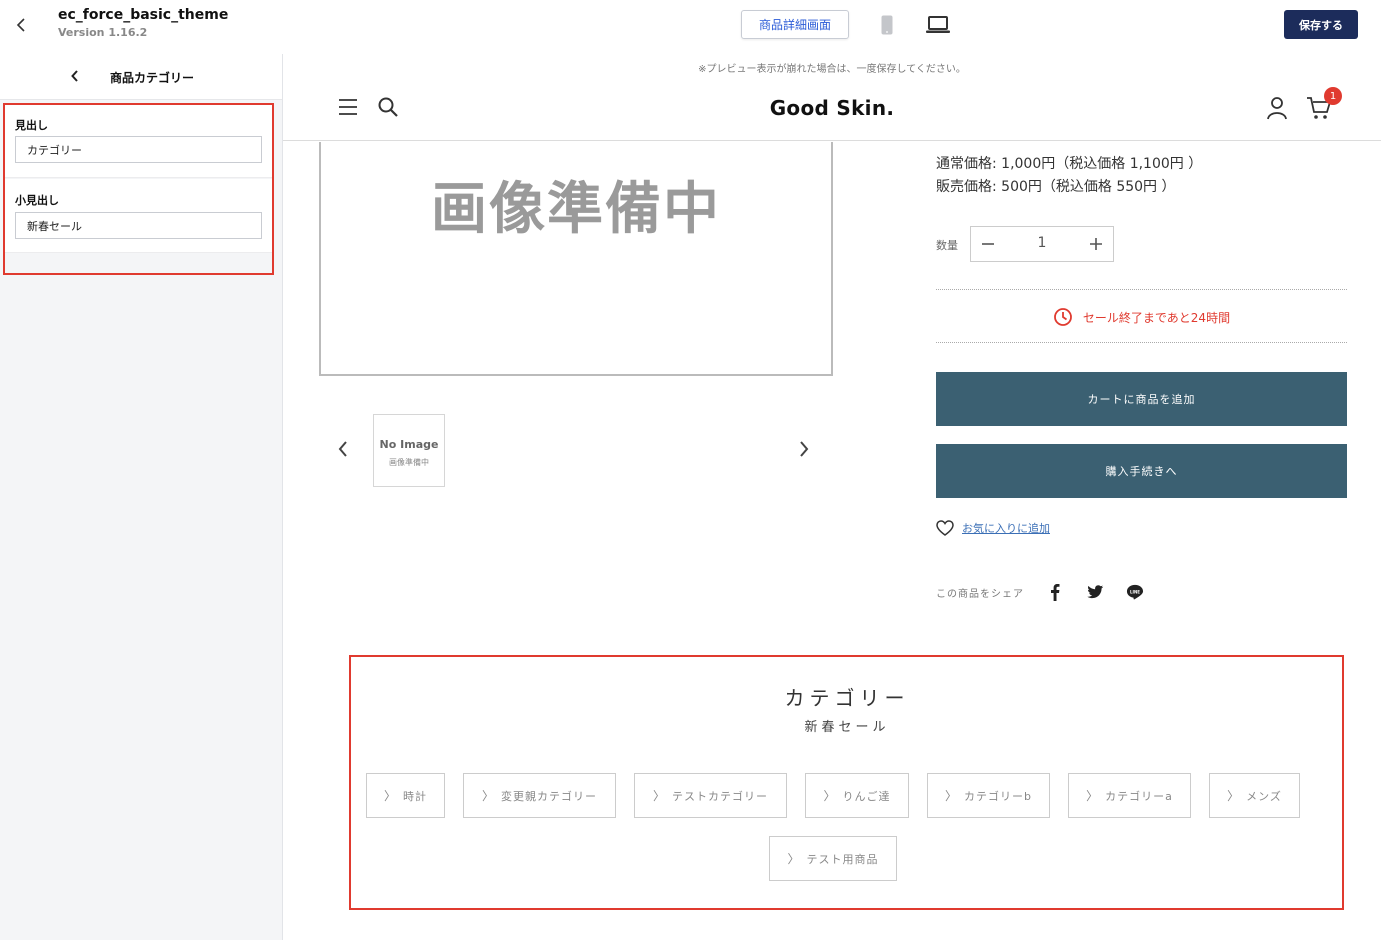 The height and width of the screenshot is (940, 1381). Describe the element at coordinates (795, 24) in the screenshot. I see `page-select: 商品詳細画面` at that location.